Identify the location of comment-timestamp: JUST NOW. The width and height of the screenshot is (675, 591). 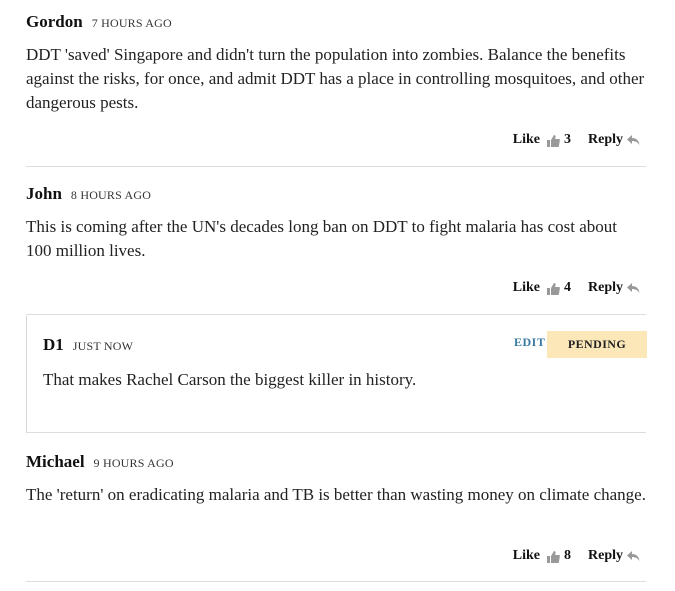
(103, 346).